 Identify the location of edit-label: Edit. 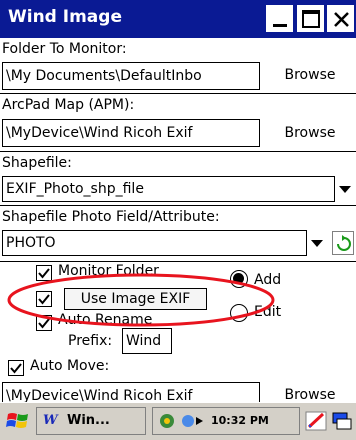
(268, 312).